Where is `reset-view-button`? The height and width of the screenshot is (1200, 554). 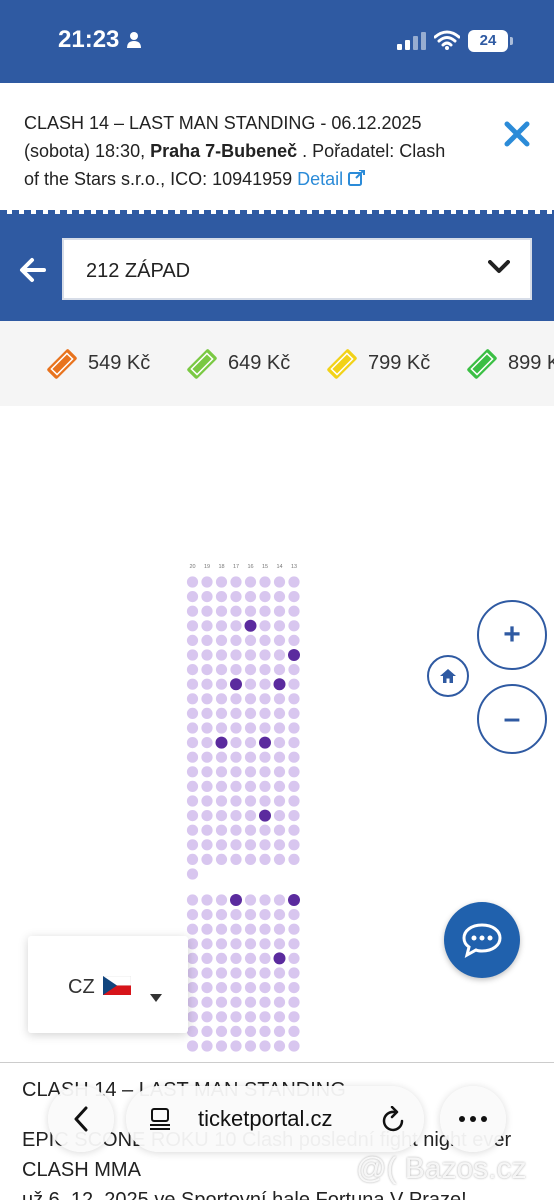 reset-view-button is located at coordinates (448, 676).